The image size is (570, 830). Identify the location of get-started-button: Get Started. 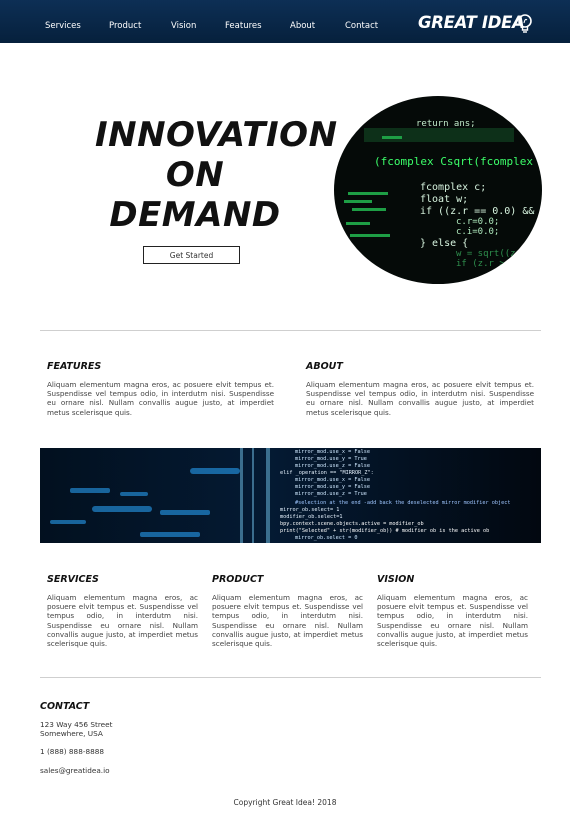
(191, 255).